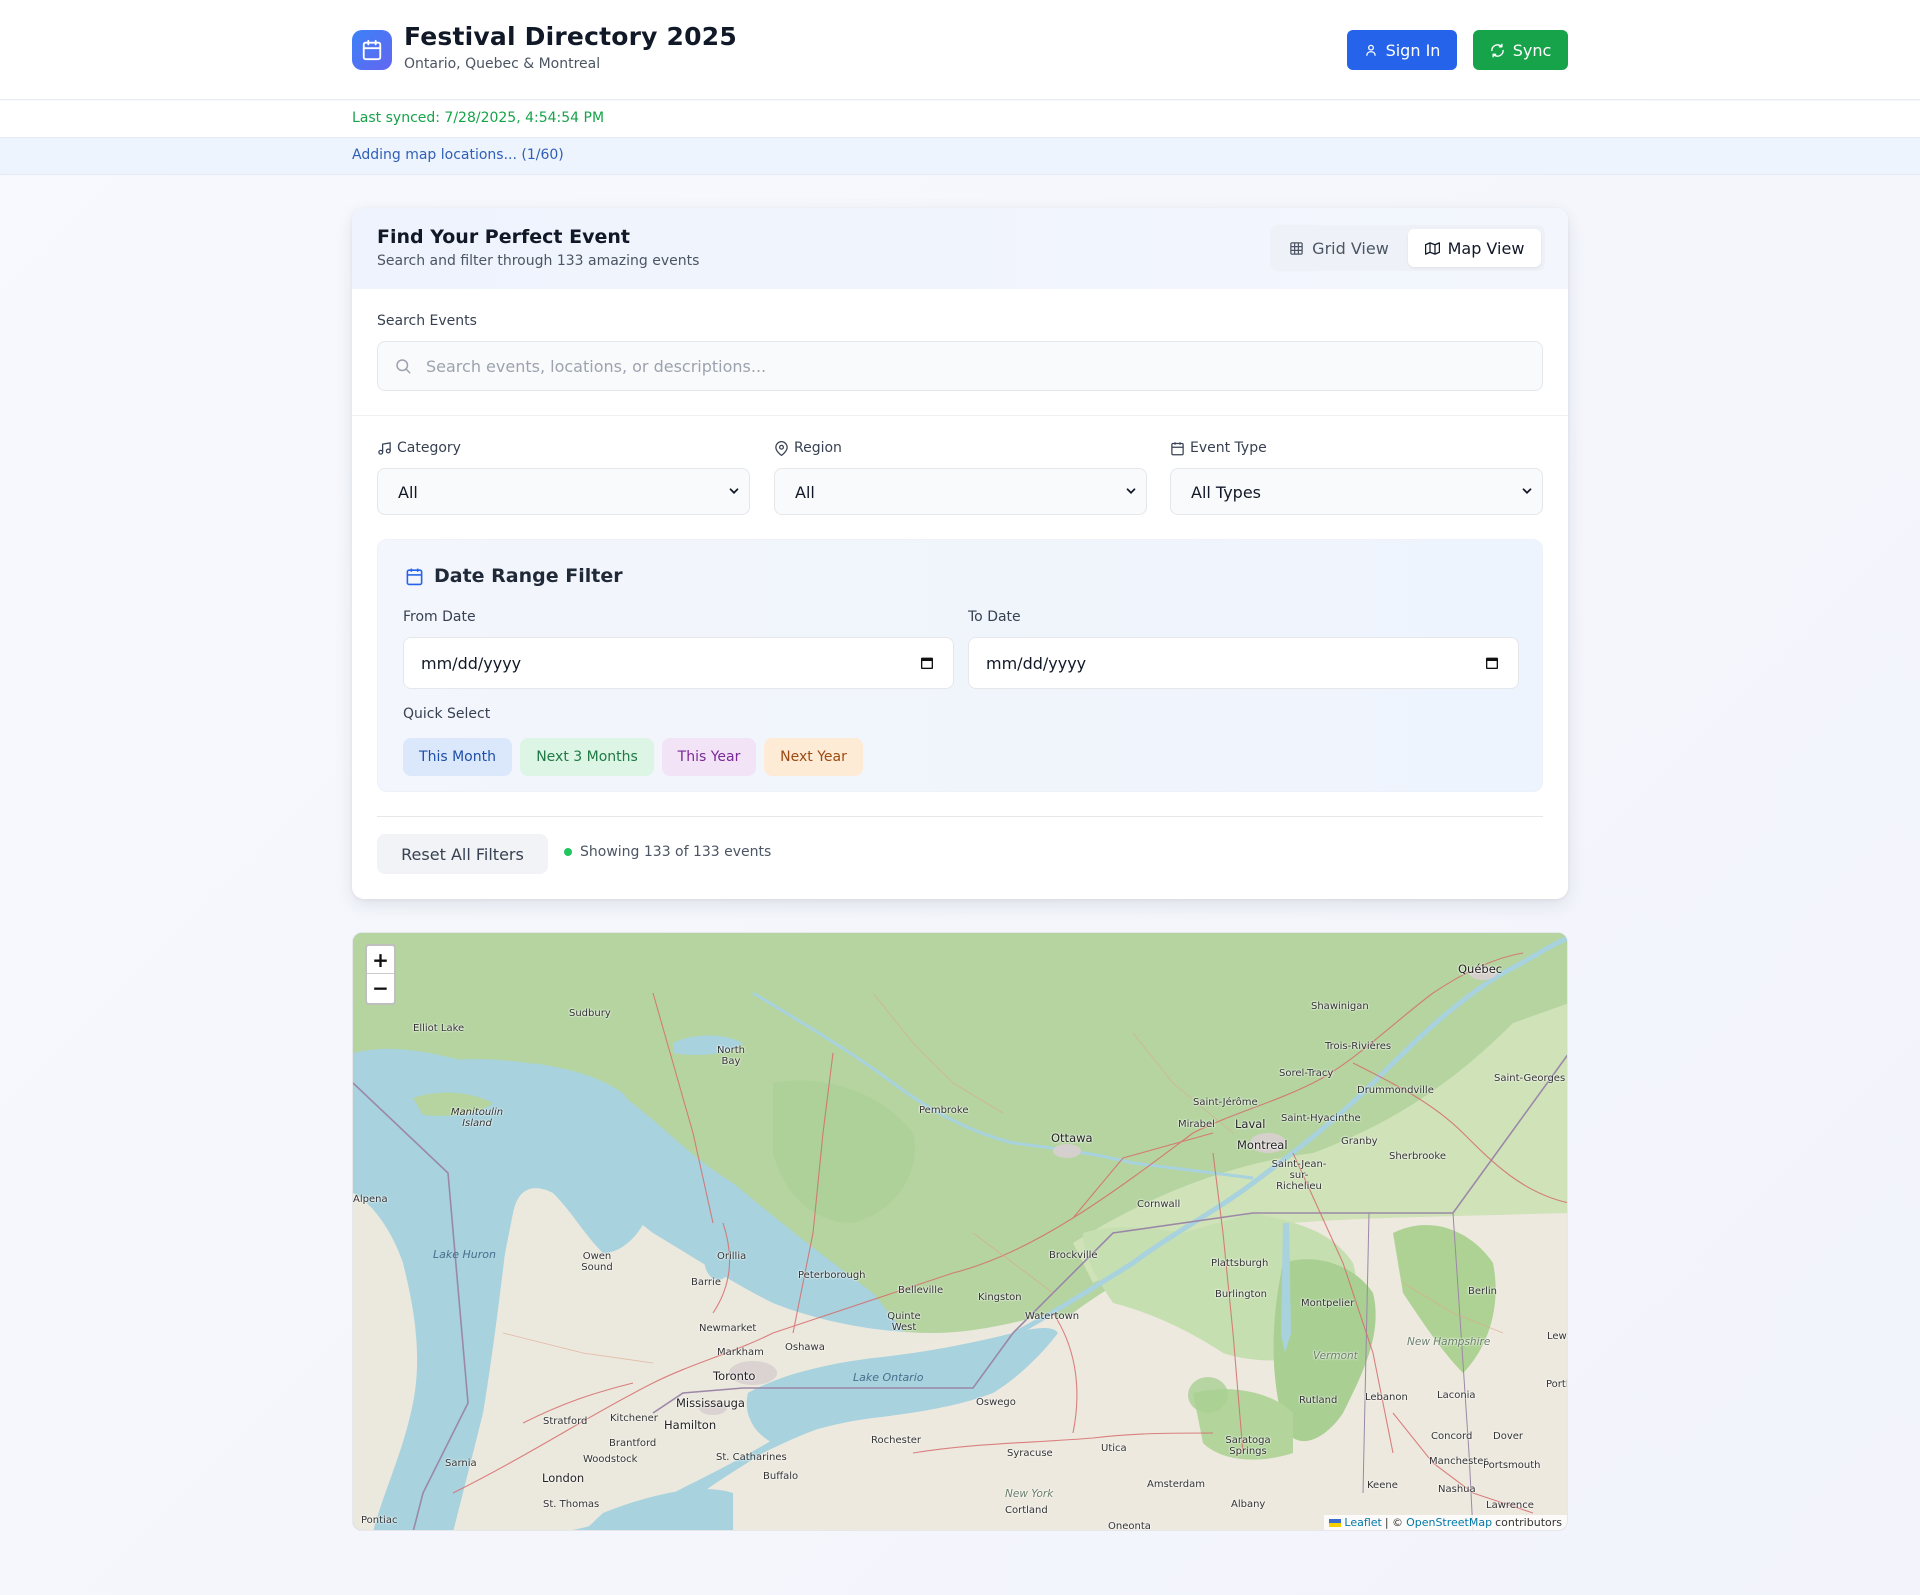 Image resolution: width=1920 pixels, height=1595 pixels. Describe the element at coordinates (690, 1425) in the screenshot. I see `map-place-label: Hamilton` at that location.